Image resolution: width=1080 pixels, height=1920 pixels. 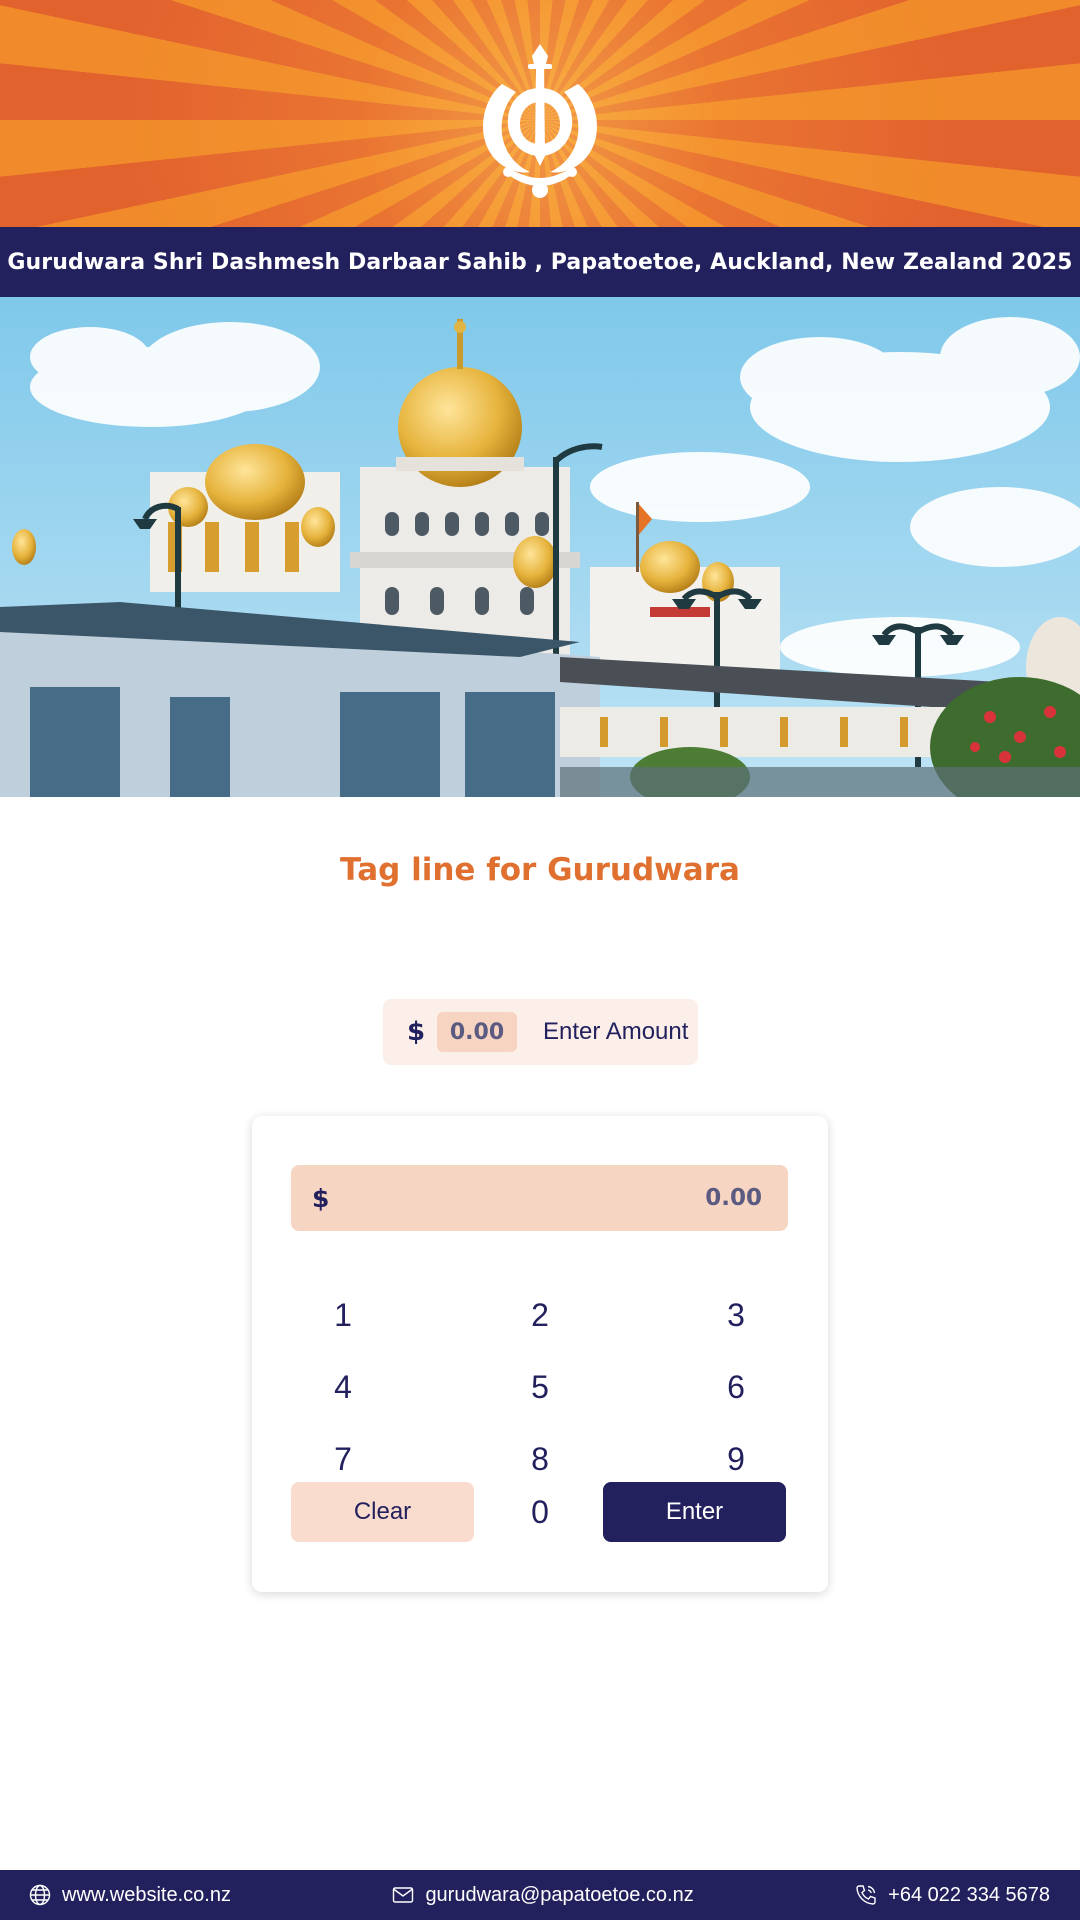 I want to click on footer-phone: +64 022 334 5678, so click(x=952, y=1895).